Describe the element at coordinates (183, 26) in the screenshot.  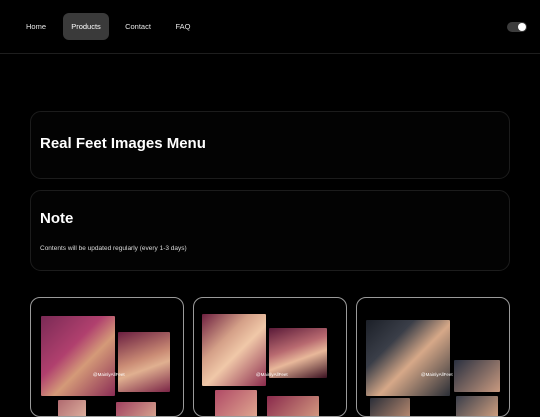
I see `nav-faq-link: FAQ` at that location.